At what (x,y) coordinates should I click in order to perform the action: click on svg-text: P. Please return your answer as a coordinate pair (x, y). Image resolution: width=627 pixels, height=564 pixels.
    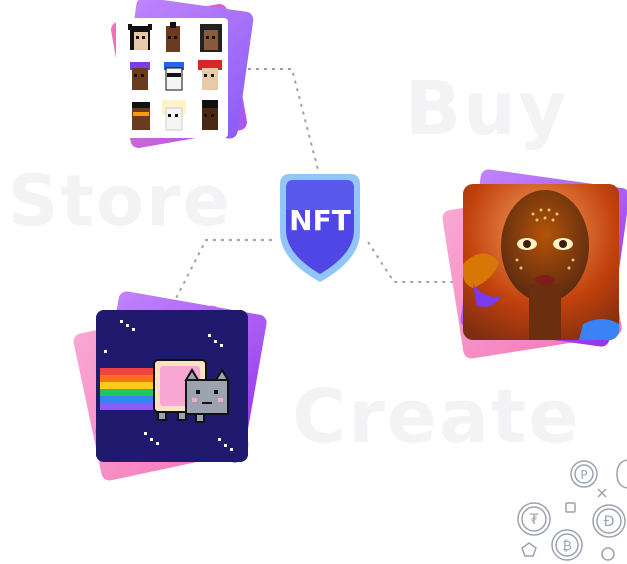
    Looking at the image, I should click on (583, 475).